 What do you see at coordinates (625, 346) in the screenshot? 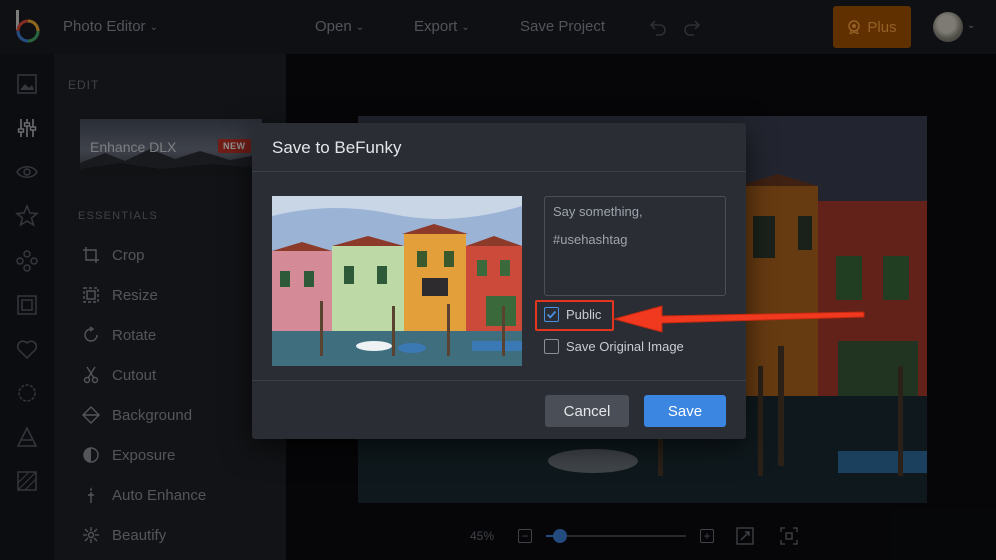
I see `save-original-label: Save Original Image` at bounding box center [625, 346].